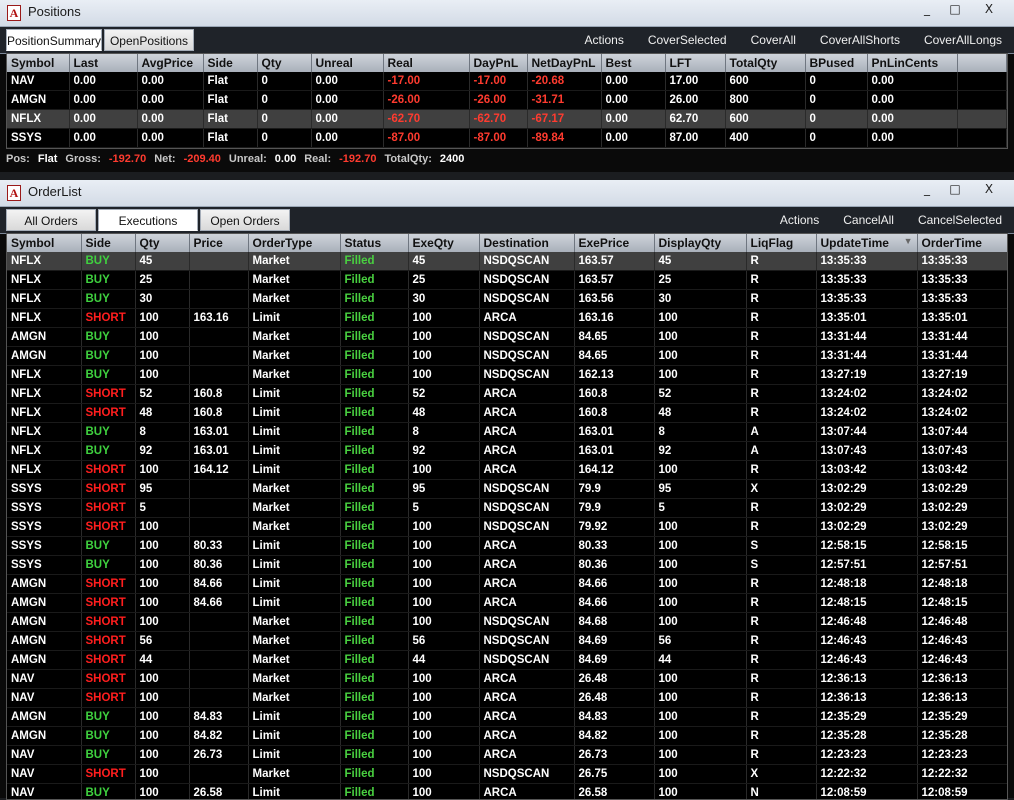 The image size is (1014, 800). What do you see at coordinates (498, 63) in the screenshot?
I see `column-header-daypnl: DayPnL` at bounding box center [498, 63].